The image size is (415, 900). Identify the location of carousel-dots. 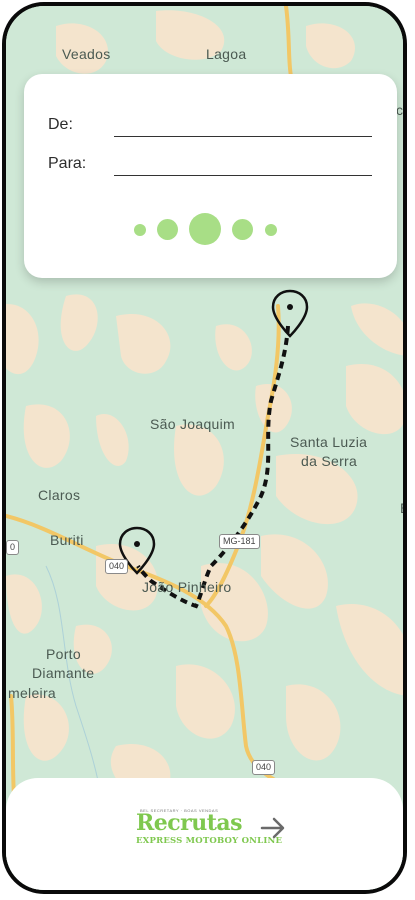
(214, 229).